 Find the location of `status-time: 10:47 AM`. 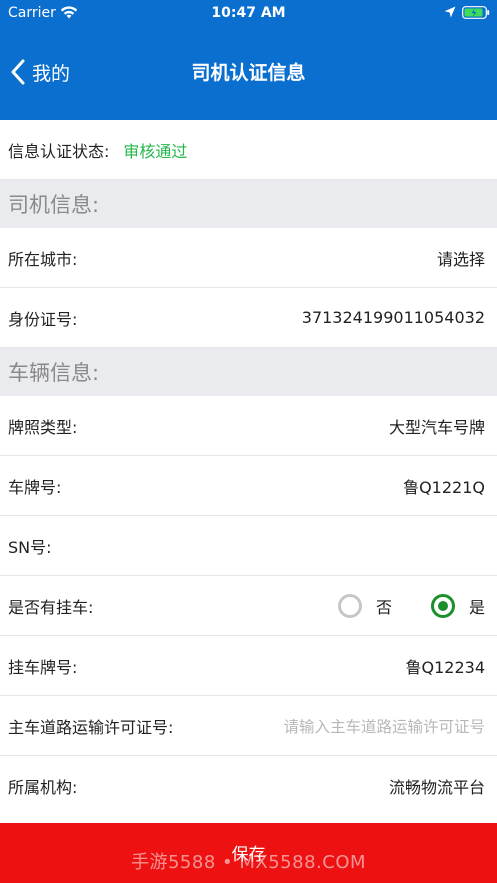

status-time: 10:47 AM is located at coordinates (248, 13).